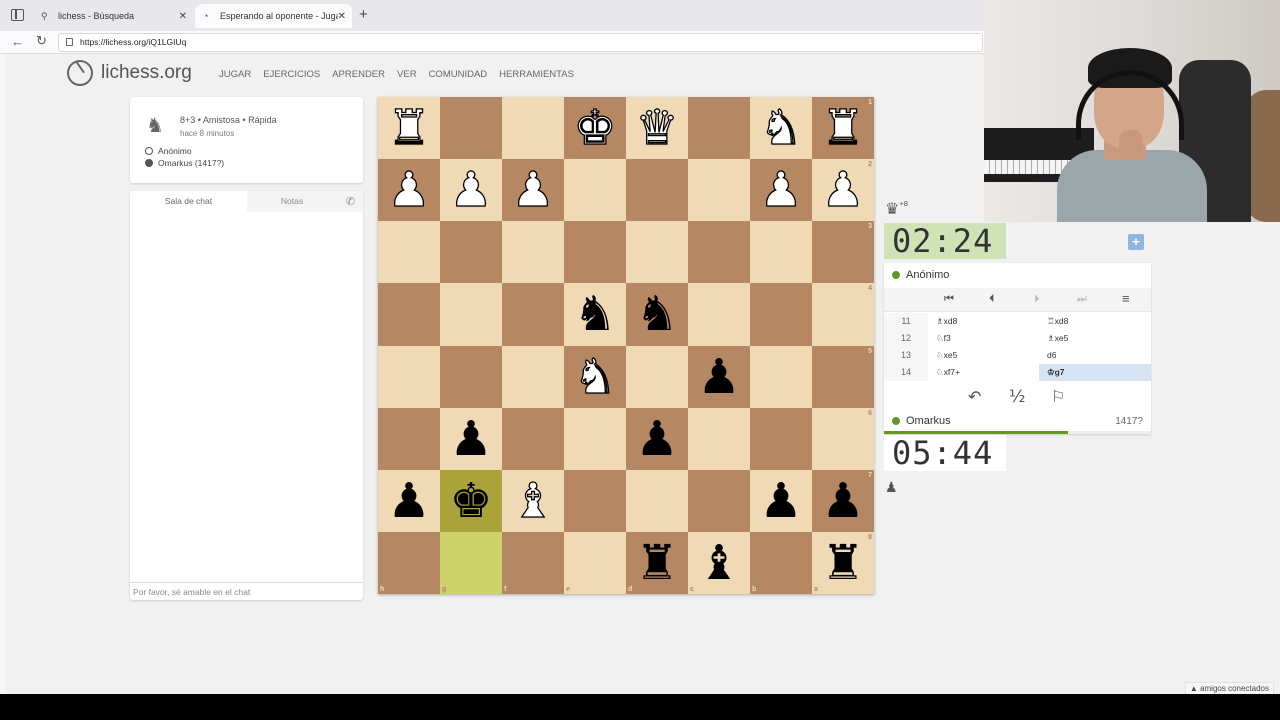  Describe the element at coordinates (407, 74) in the screenshot. I see `nav-watch: VER` at that location.